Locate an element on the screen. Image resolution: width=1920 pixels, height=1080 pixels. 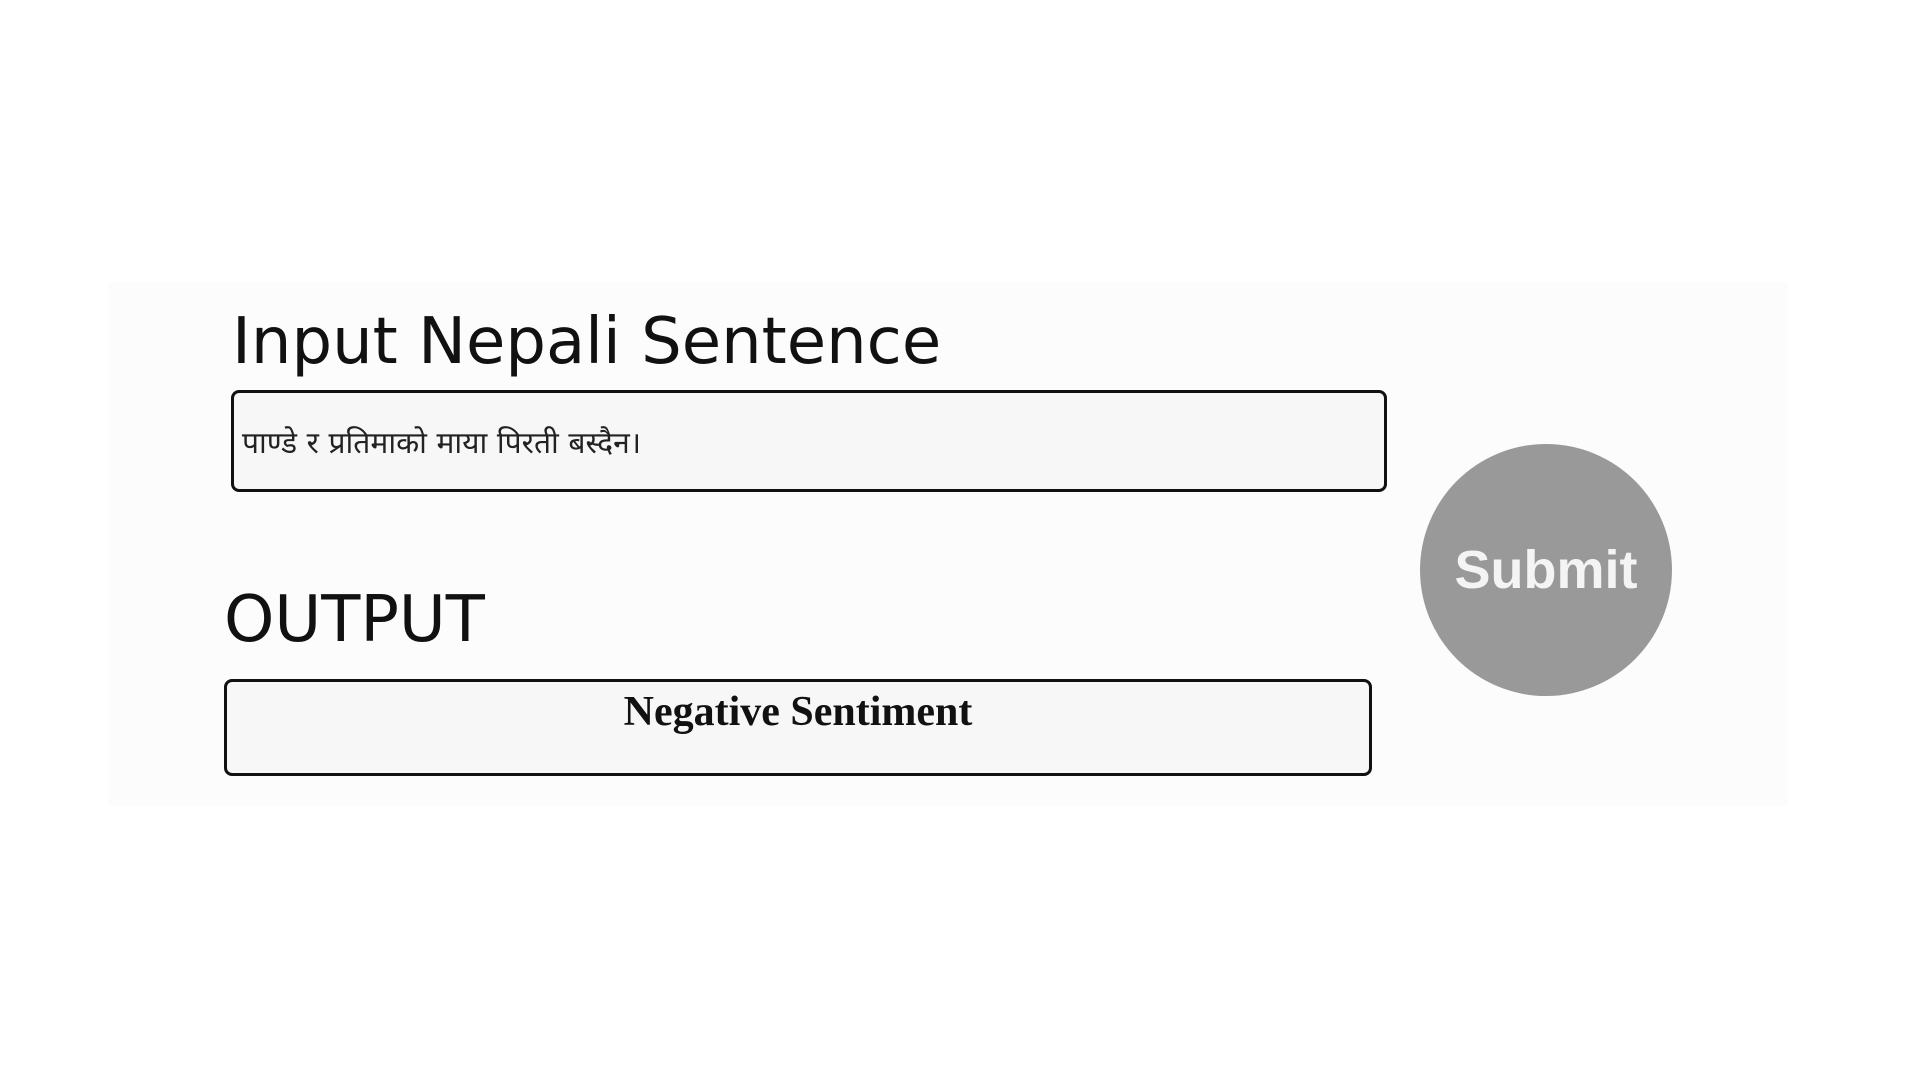
sentiment-result: Negative Sentiment is located at coordinates (798, 712).